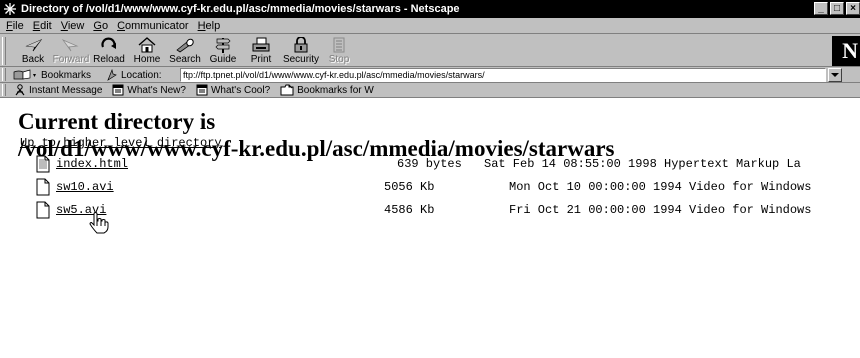  I want to click on location-page-icon, so click(112, 75).